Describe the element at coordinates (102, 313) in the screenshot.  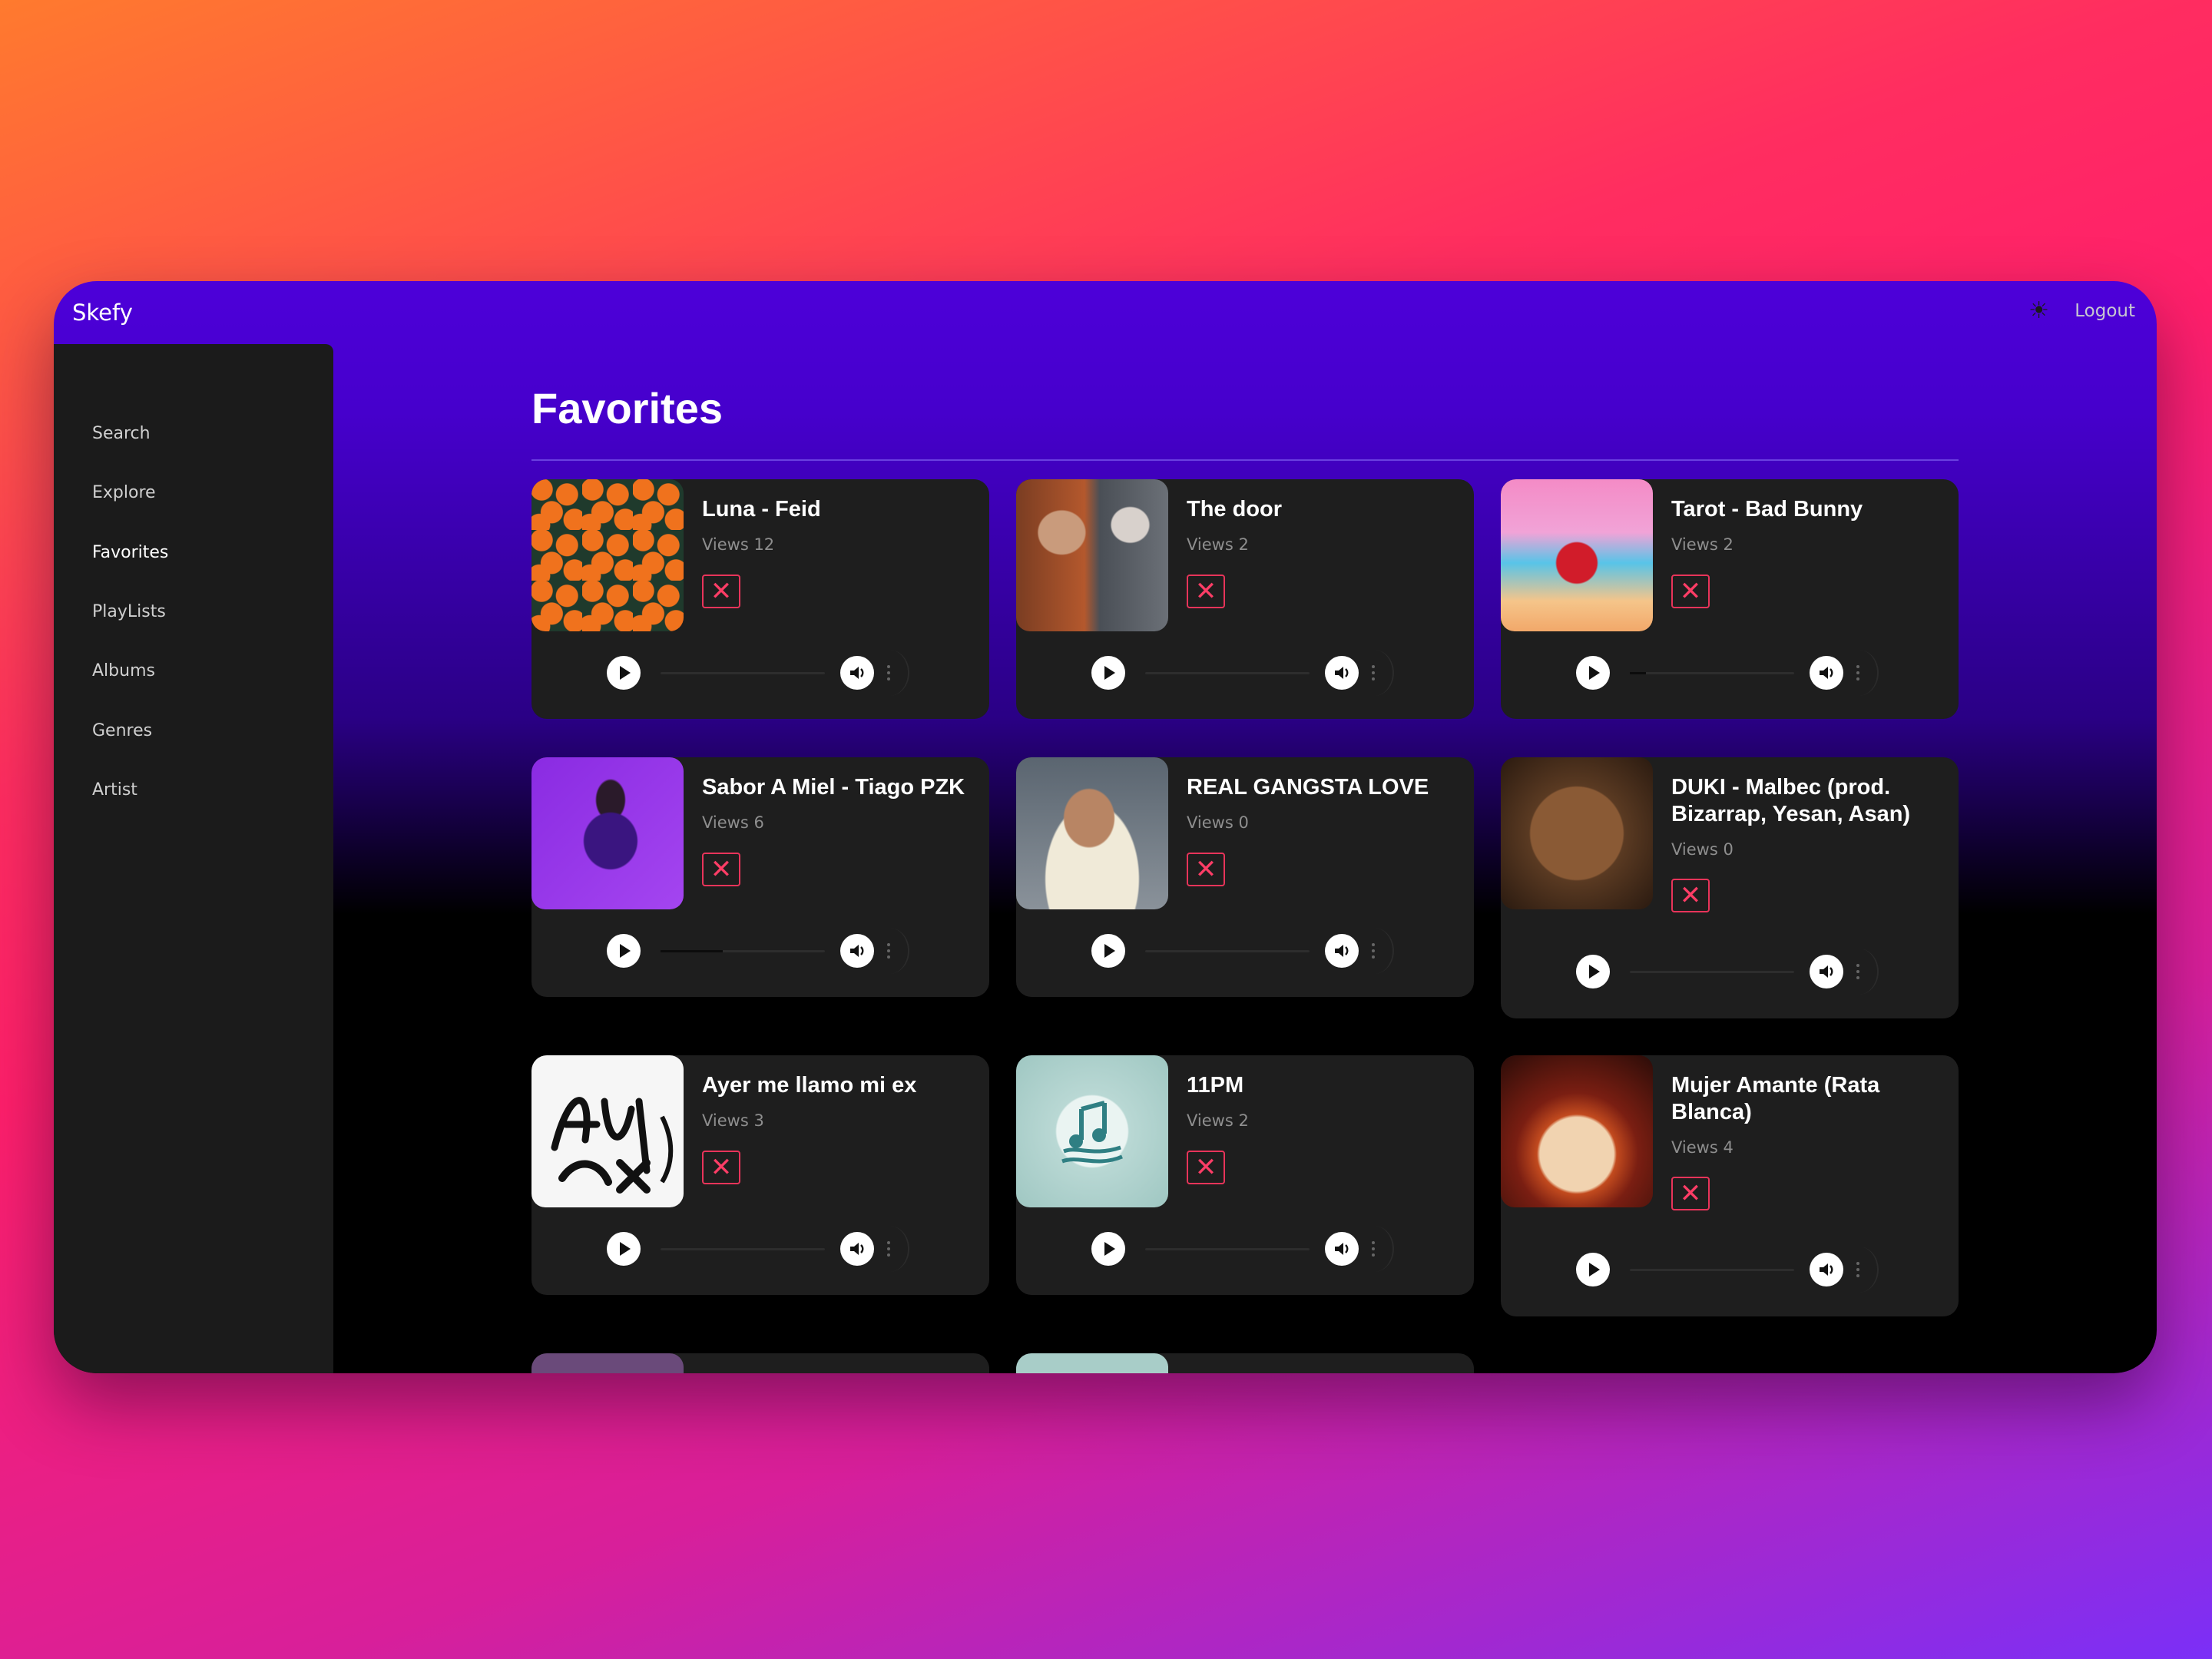
I see `app-brand: Skefy` at that location.